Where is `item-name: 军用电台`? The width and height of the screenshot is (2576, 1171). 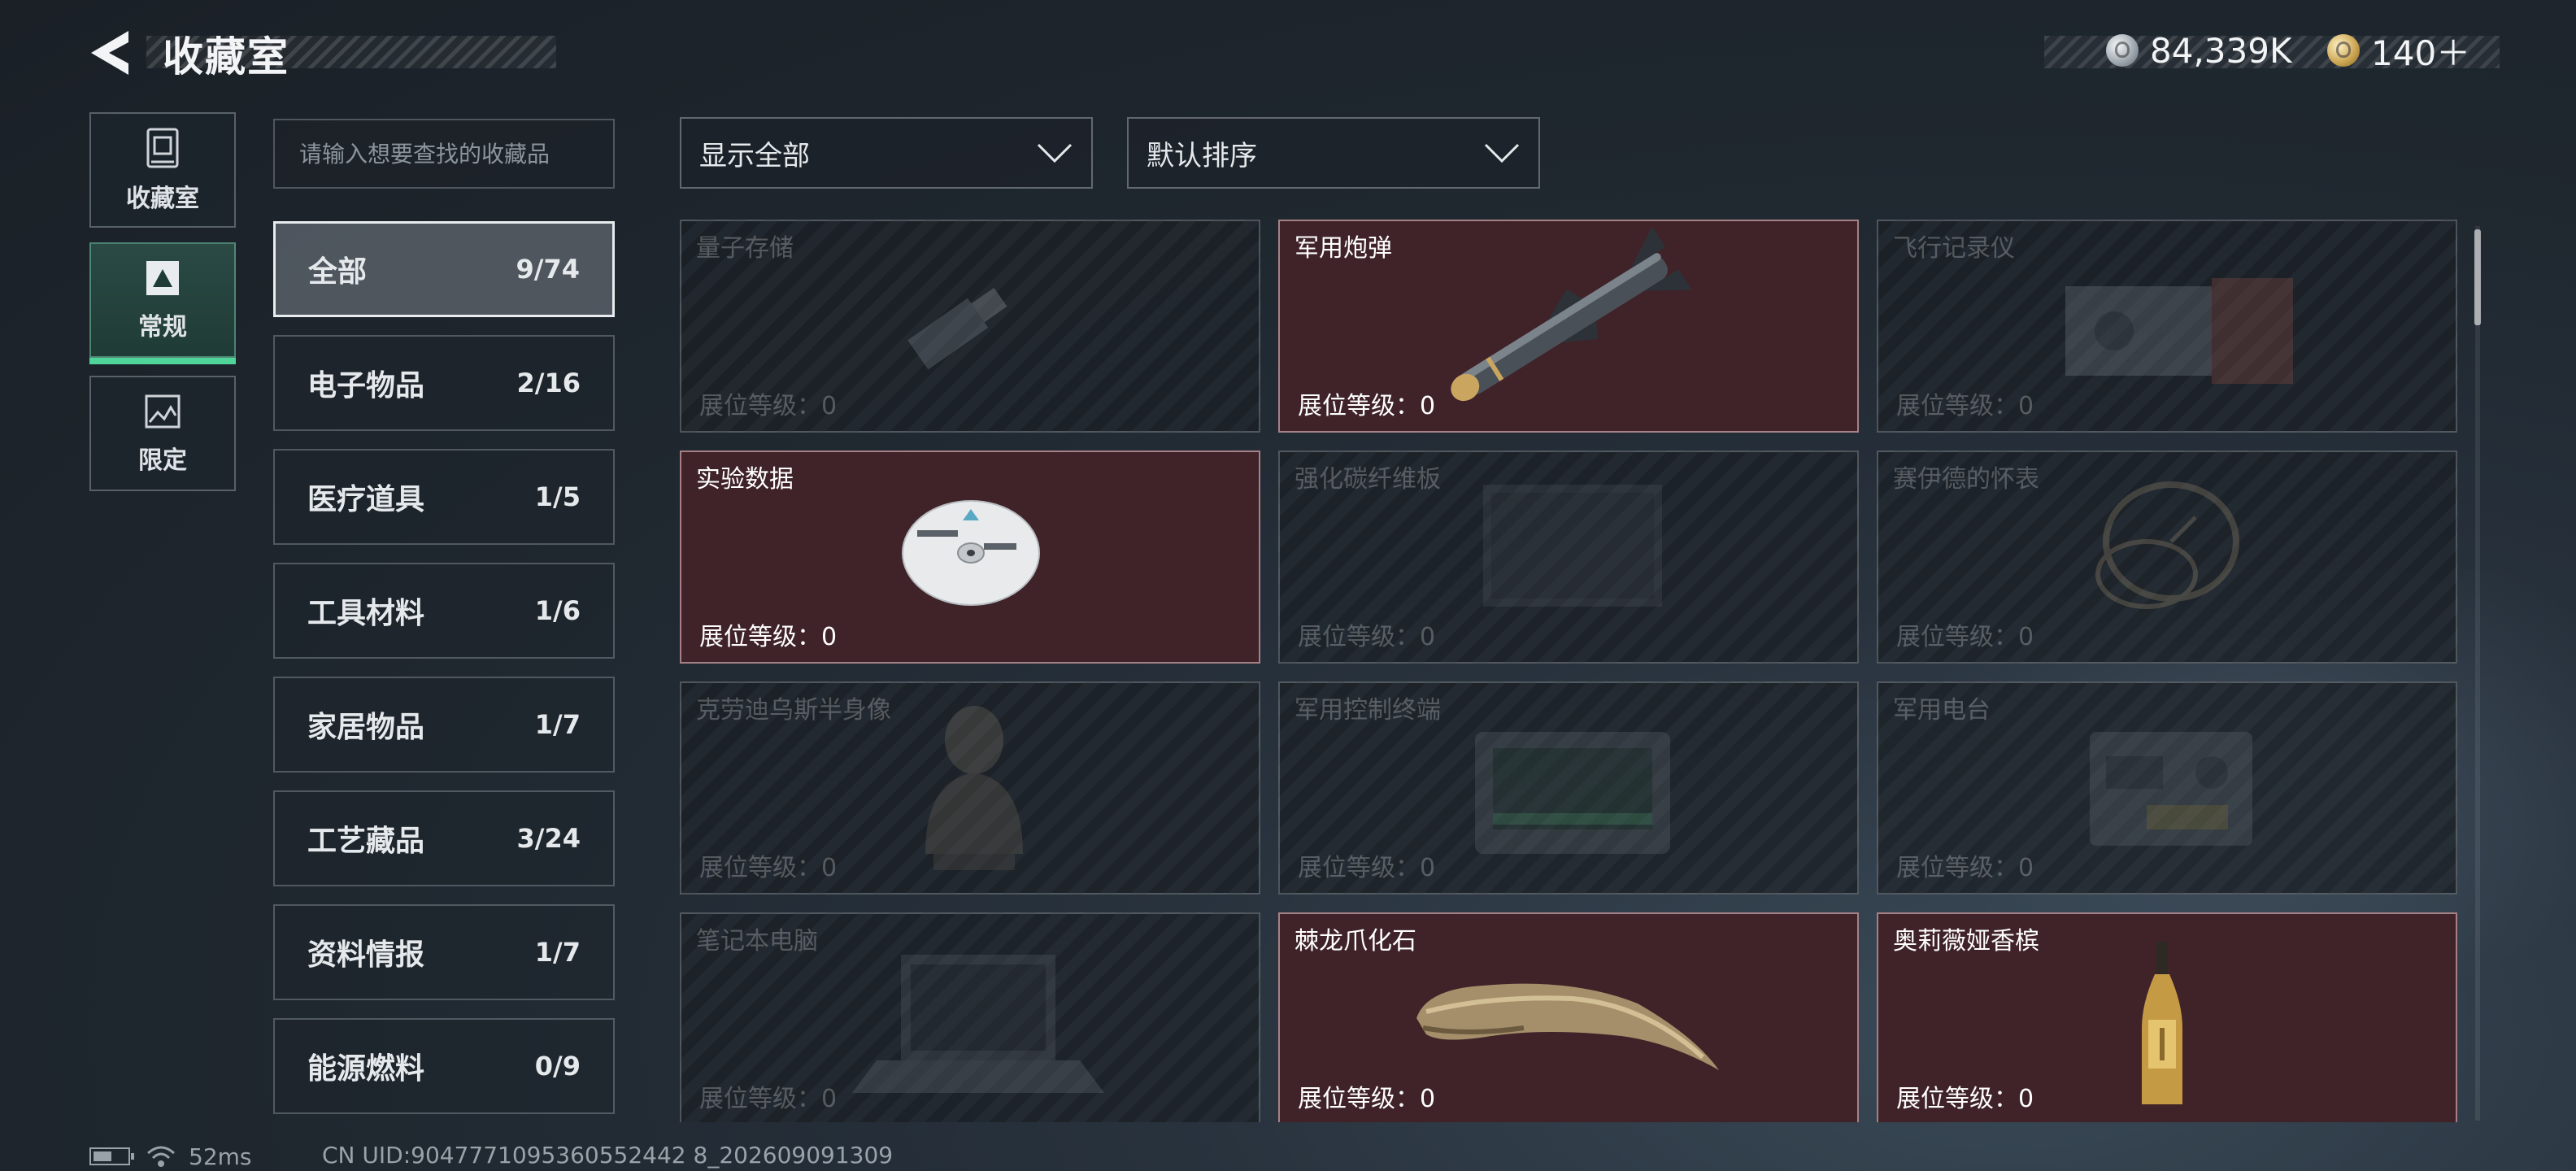
item-name: 军用电台 is located at coordinates (1942, 710).